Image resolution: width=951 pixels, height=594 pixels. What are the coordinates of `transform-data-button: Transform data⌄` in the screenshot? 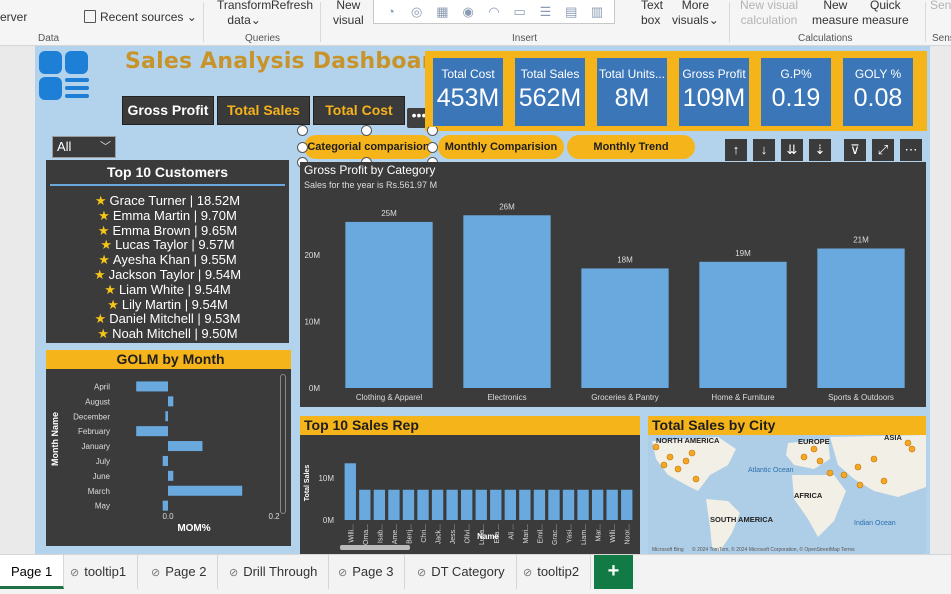 It's located at (244, 14).